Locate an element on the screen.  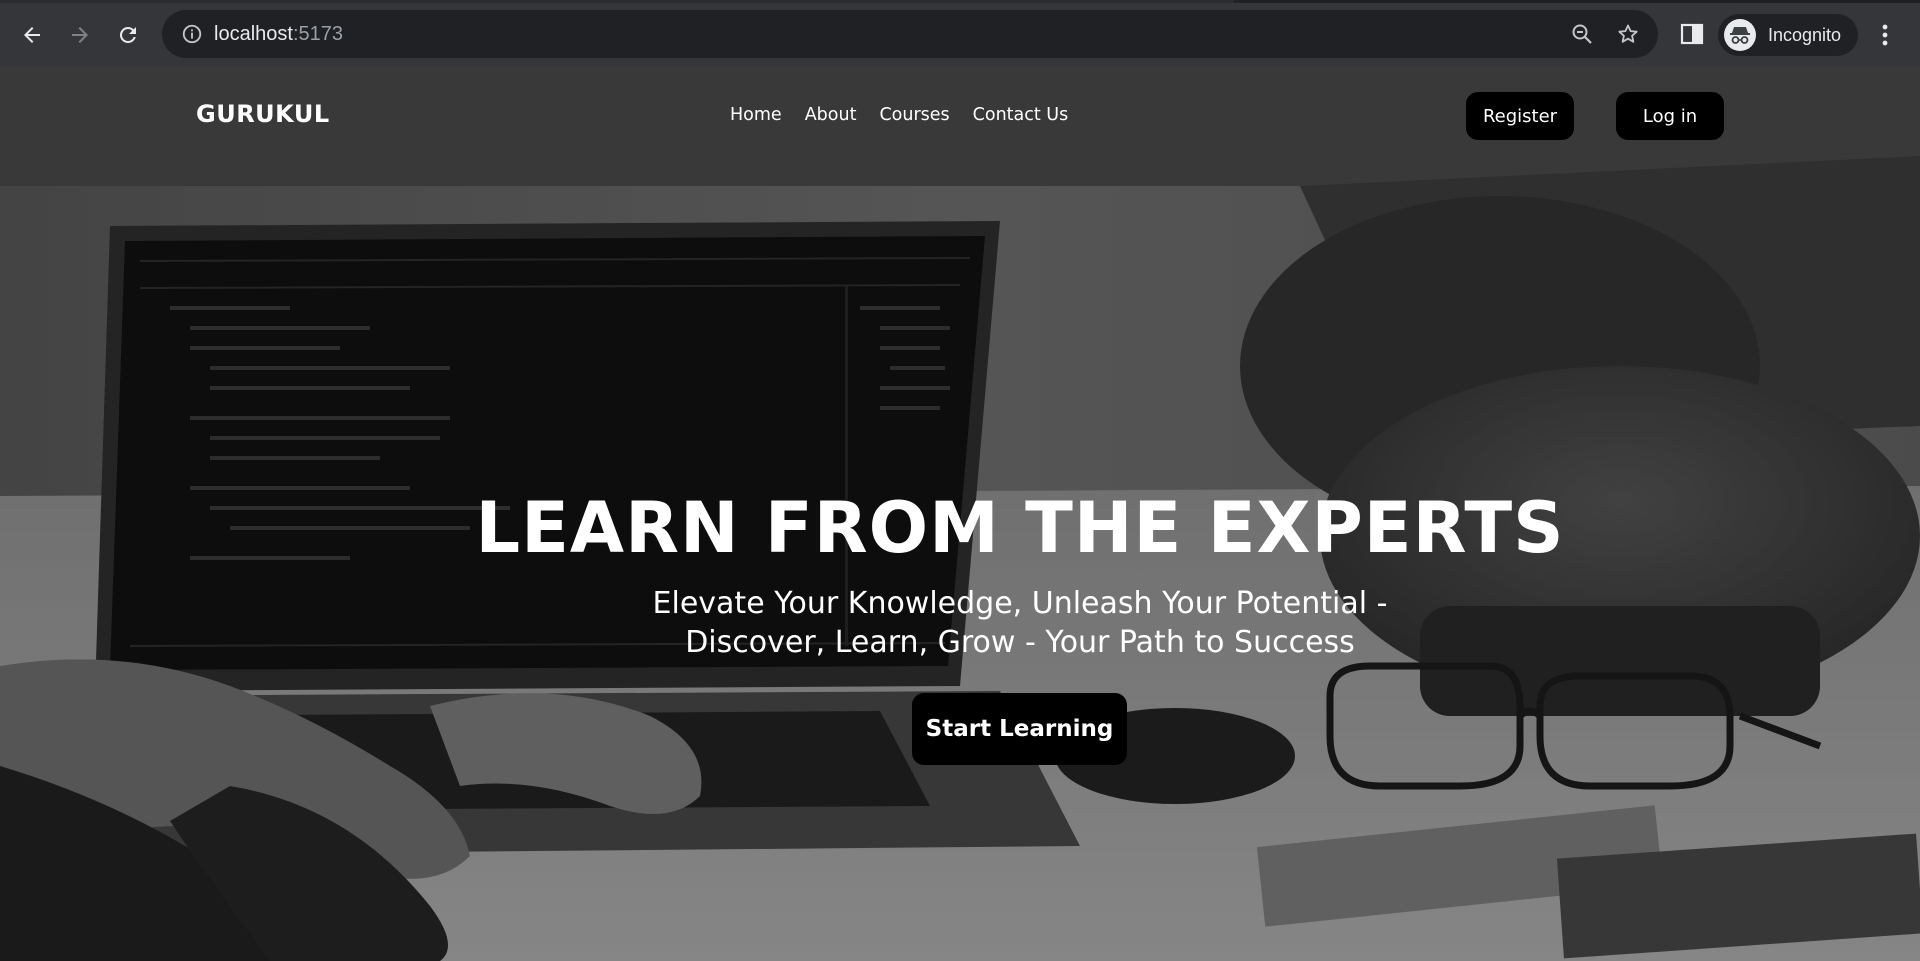
back-button is located at coordinates (32, 35).